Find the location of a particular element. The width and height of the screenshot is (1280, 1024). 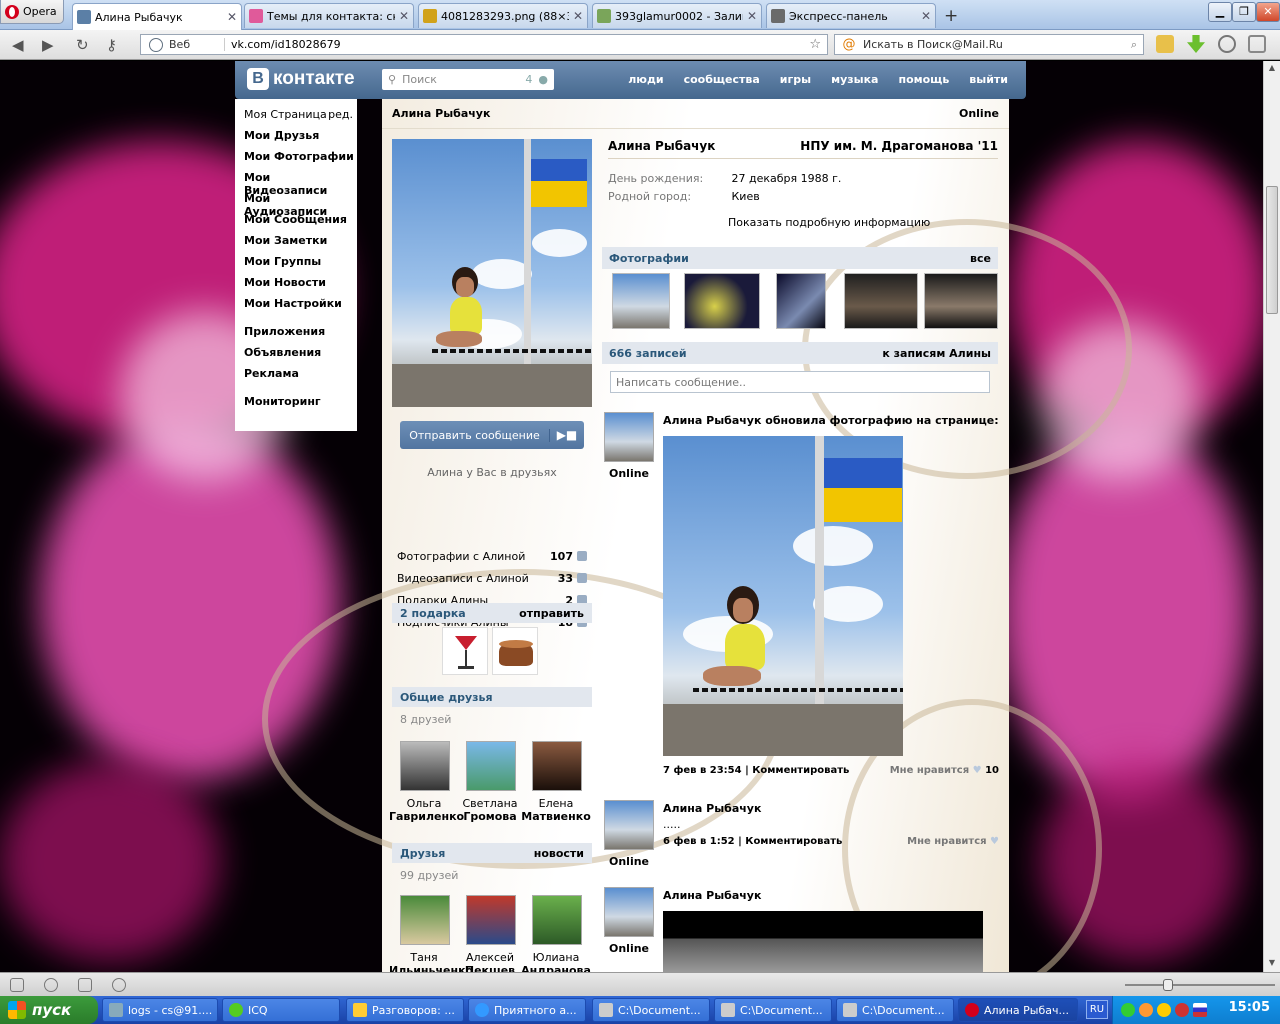

post-date: 7 фев в 23:54 is located at coordinates (702, 770).